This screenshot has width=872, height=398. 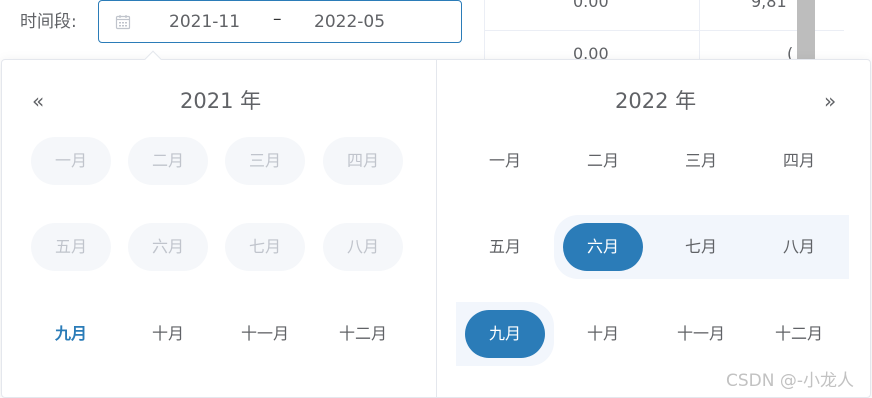 What do you see at coordinates (656, 101) in the screenshot?
I see `right-panel-title: 2022 年` at bounding box center [656, 101].